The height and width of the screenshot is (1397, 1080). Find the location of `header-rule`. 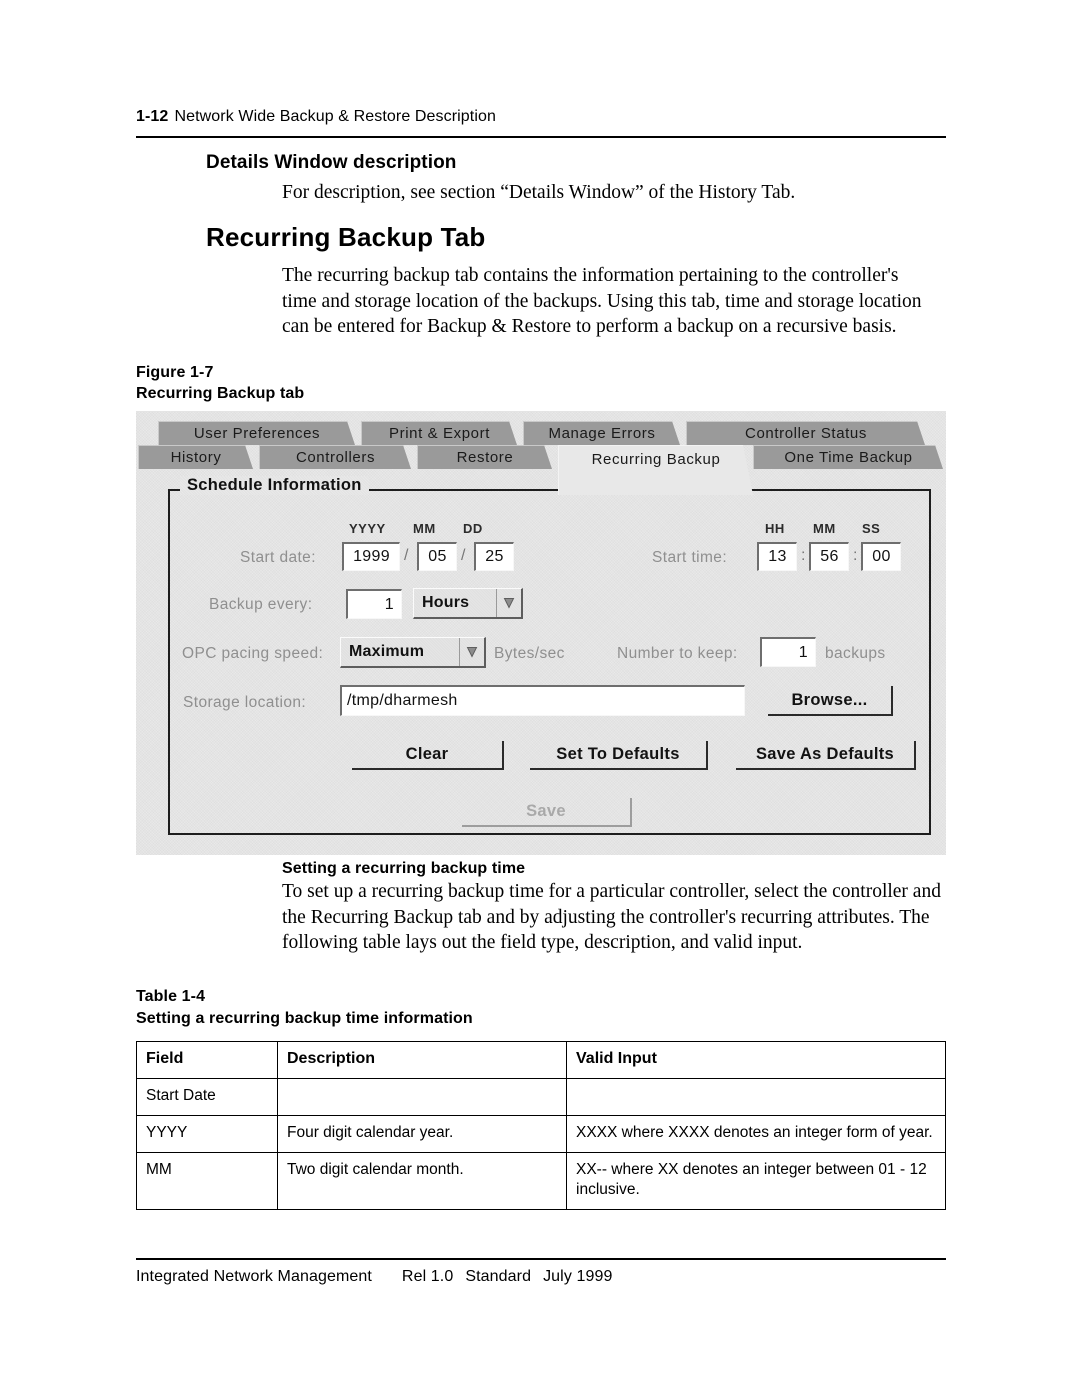

header-rule is located at coordinates (541, 137).